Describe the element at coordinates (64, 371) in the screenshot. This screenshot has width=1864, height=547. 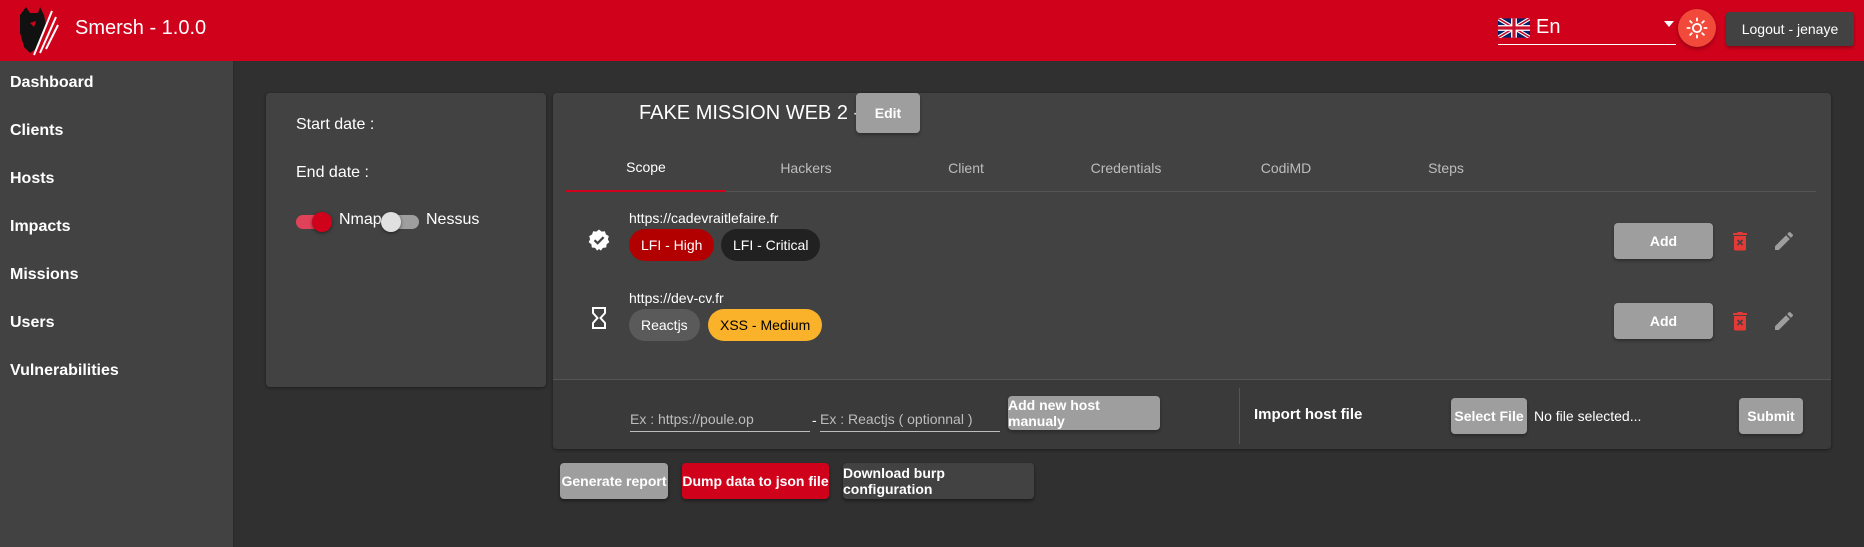
I see `sidebar-item-vulnerabilities: Vulnerabilities` at that location.